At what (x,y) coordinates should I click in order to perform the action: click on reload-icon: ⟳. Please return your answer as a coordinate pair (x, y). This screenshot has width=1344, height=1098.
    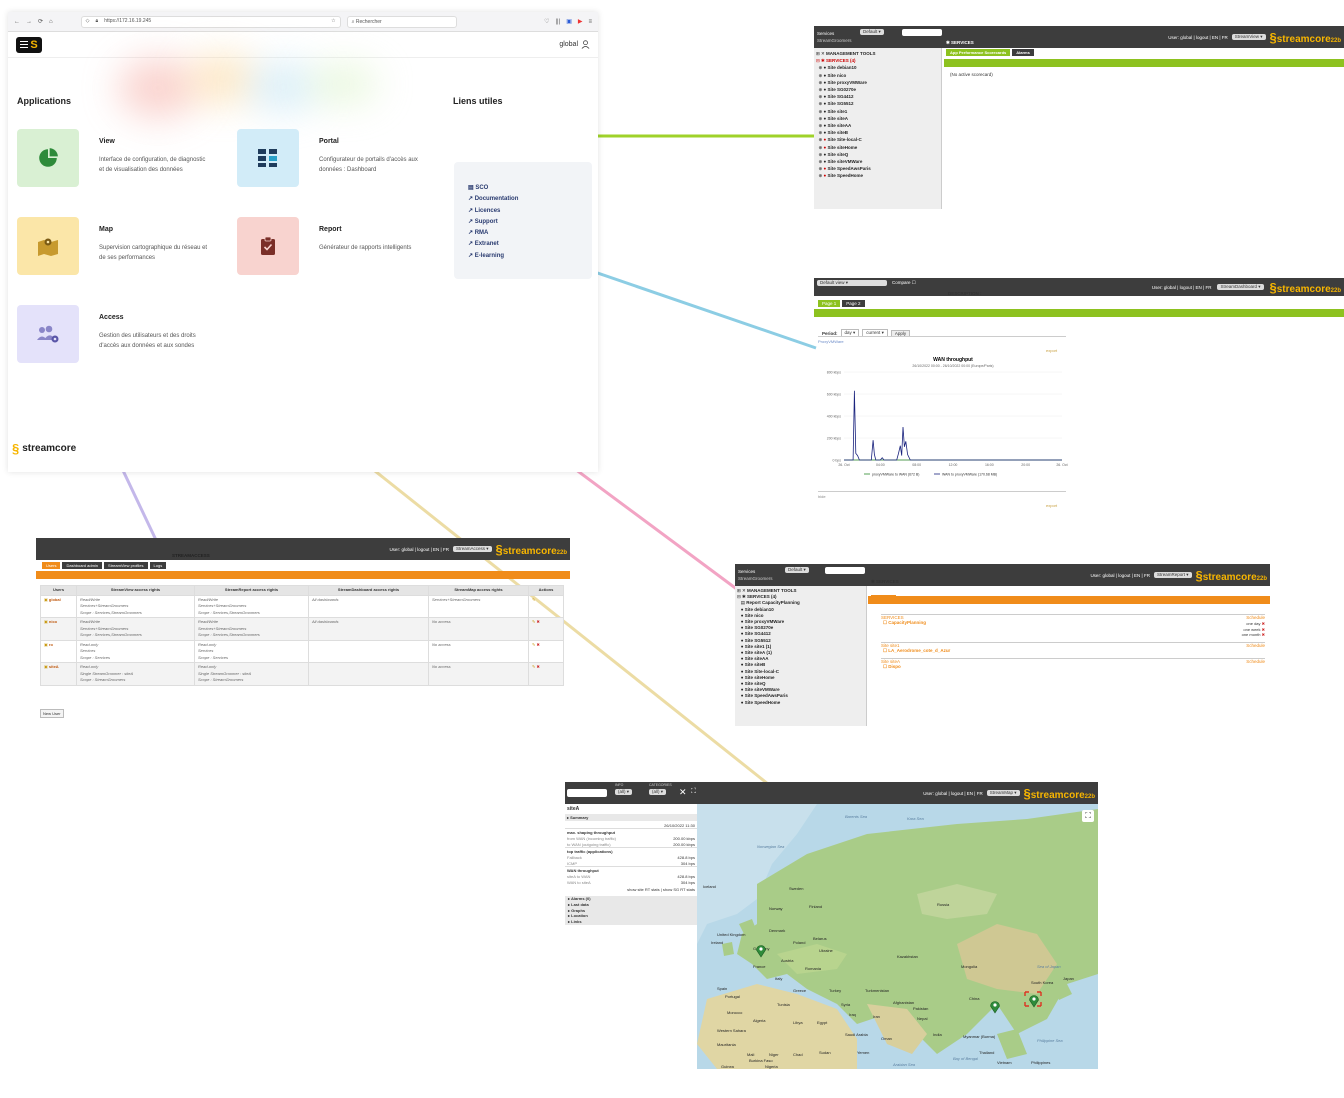
    Looking at the image, I should click on (40, 21).